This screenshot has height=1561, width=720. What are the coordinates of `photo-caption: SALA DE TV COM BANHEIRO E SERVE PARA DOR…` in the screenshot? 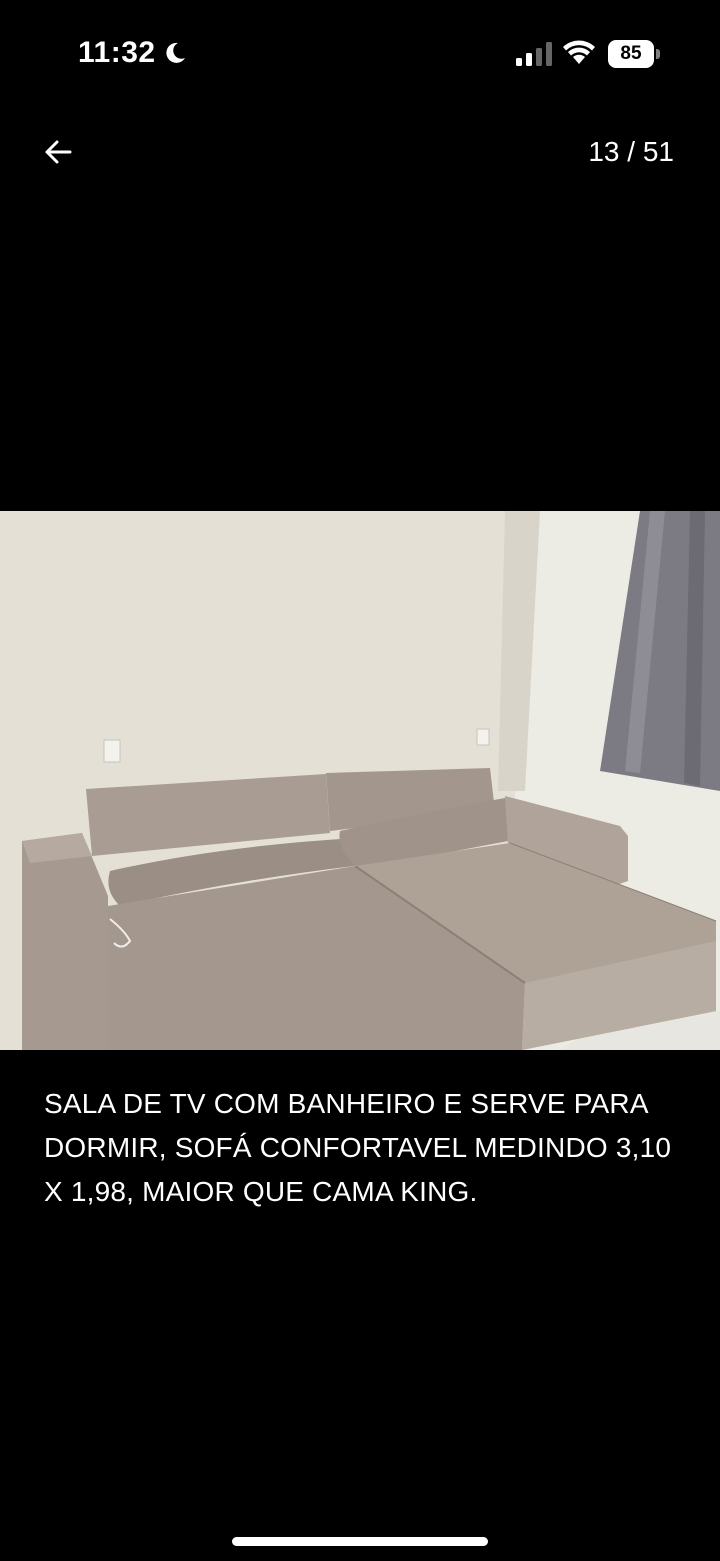 It's located at (358, 1147).